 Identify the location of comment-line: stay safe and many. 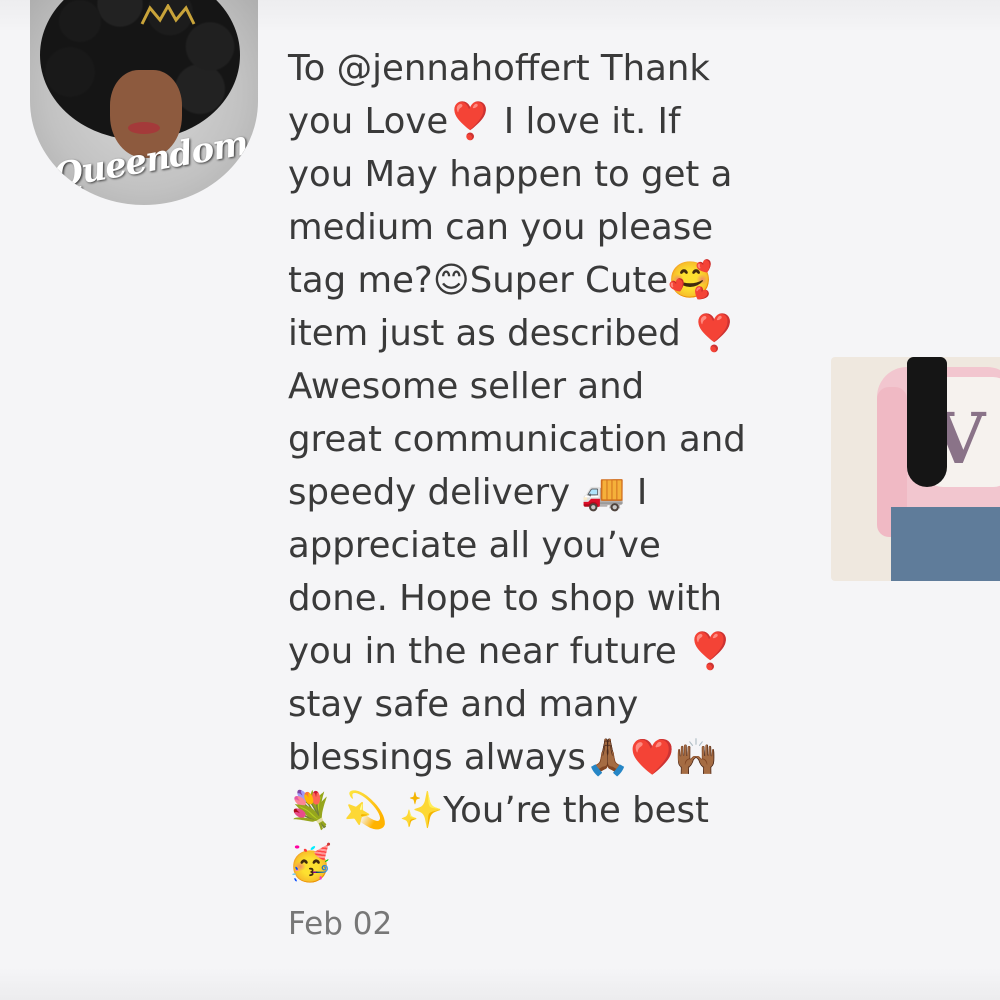
(463, 704).